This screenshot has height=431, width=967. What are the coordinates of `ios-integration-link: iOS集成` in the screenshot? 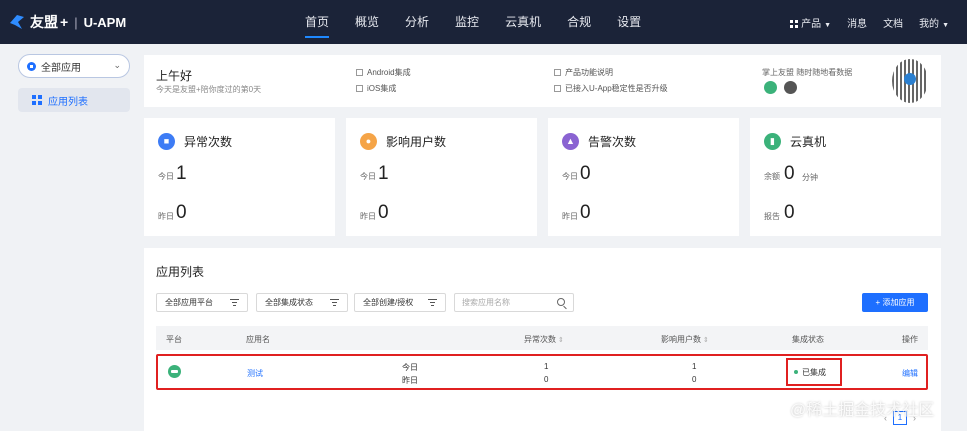 It's located at (376, 88).